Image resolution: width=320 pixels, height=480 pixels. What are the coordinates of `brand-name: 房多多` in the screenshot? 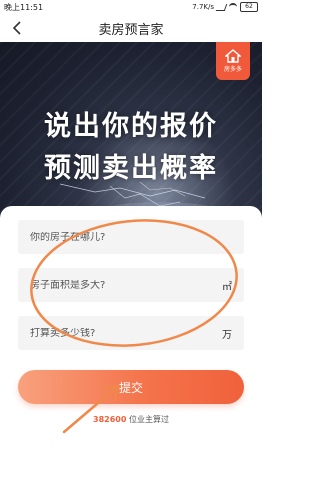 It's located at (232, 69).